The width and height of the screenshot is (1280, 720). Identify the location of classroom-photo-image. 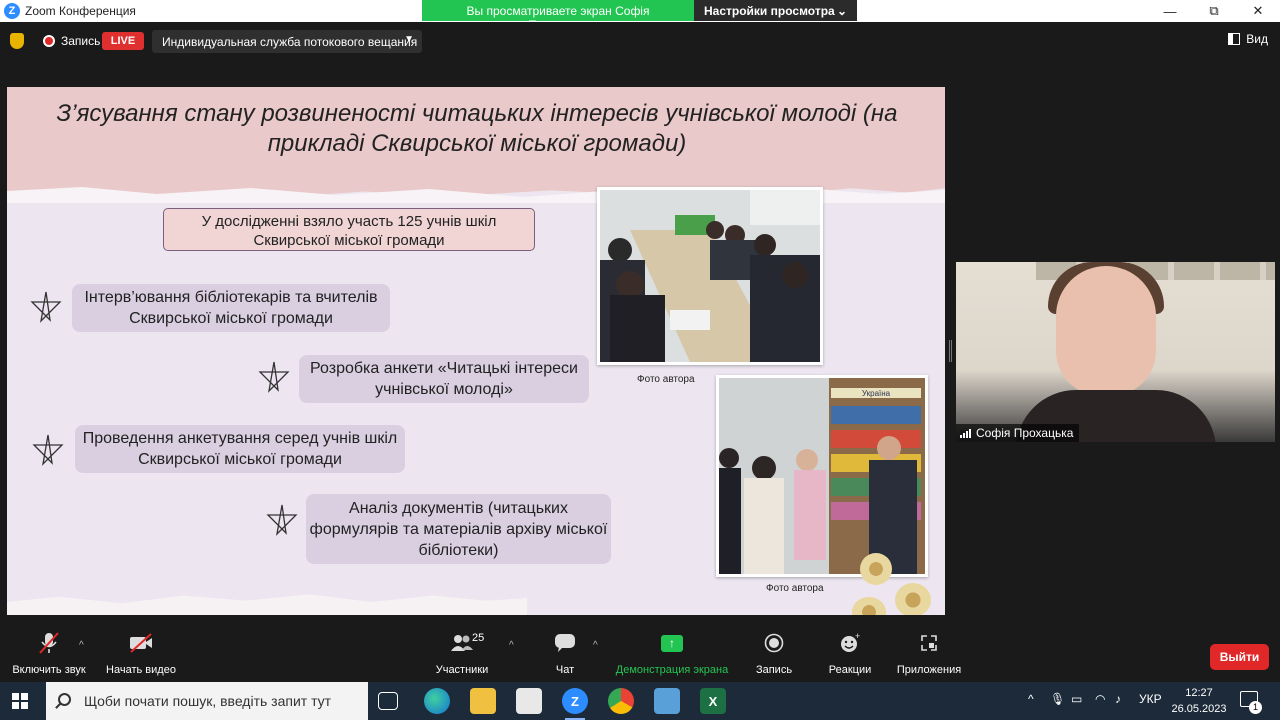
(710, 276).